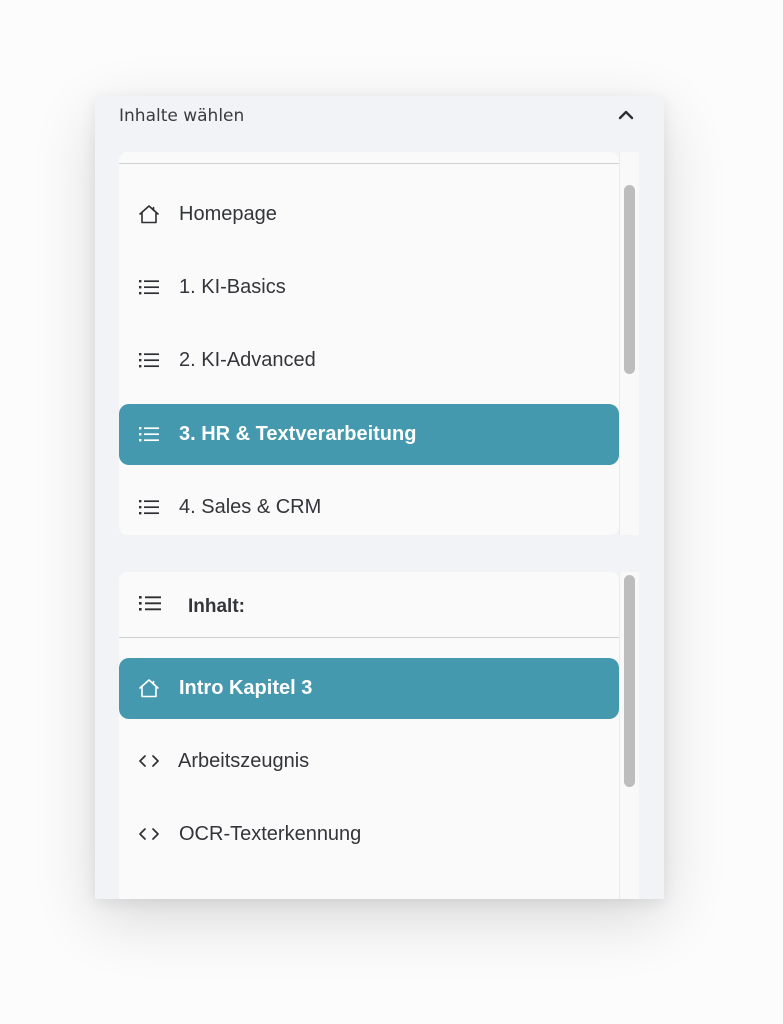  I want to click on content-item-intro-kapitel-3: Intro Kapitel 3, so click(369, 688).